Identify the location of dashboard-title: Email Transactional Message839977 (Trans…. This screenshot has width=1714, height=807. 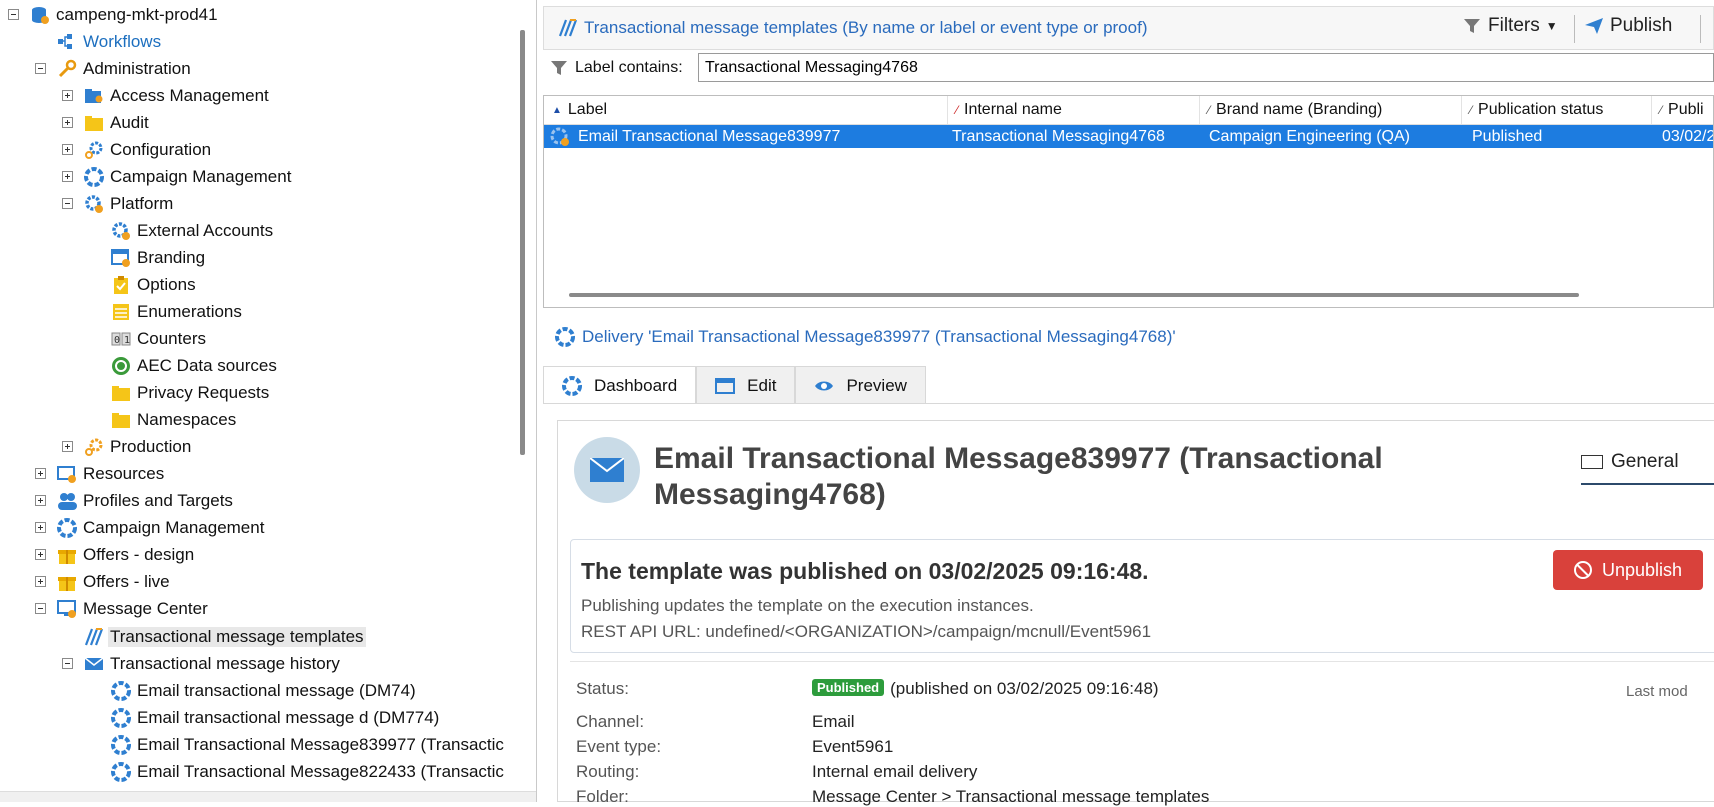
(1018, 476).